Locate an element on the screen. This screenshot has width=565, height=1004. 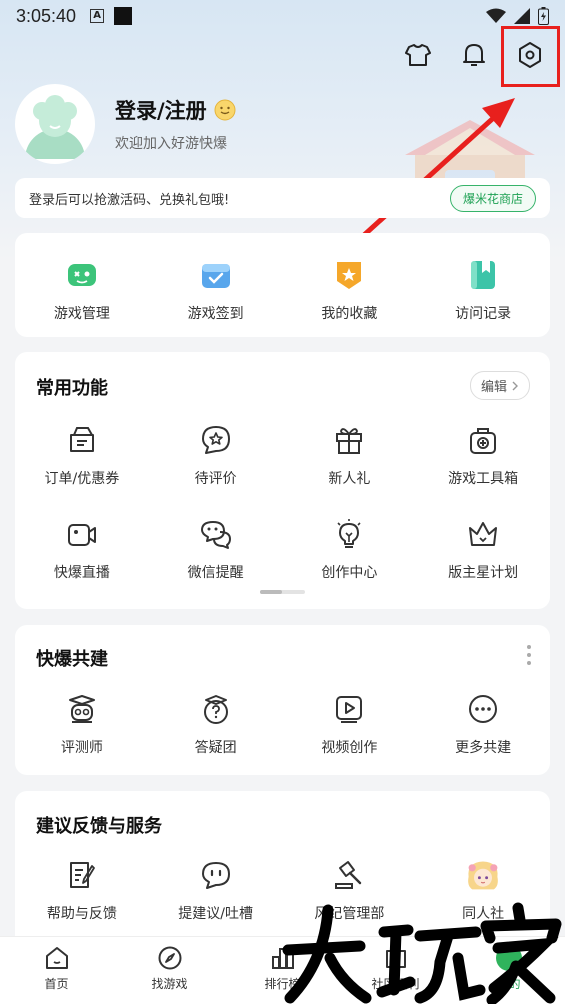
co-build-title: 快爆共建 is located at coordinates (72, 659).